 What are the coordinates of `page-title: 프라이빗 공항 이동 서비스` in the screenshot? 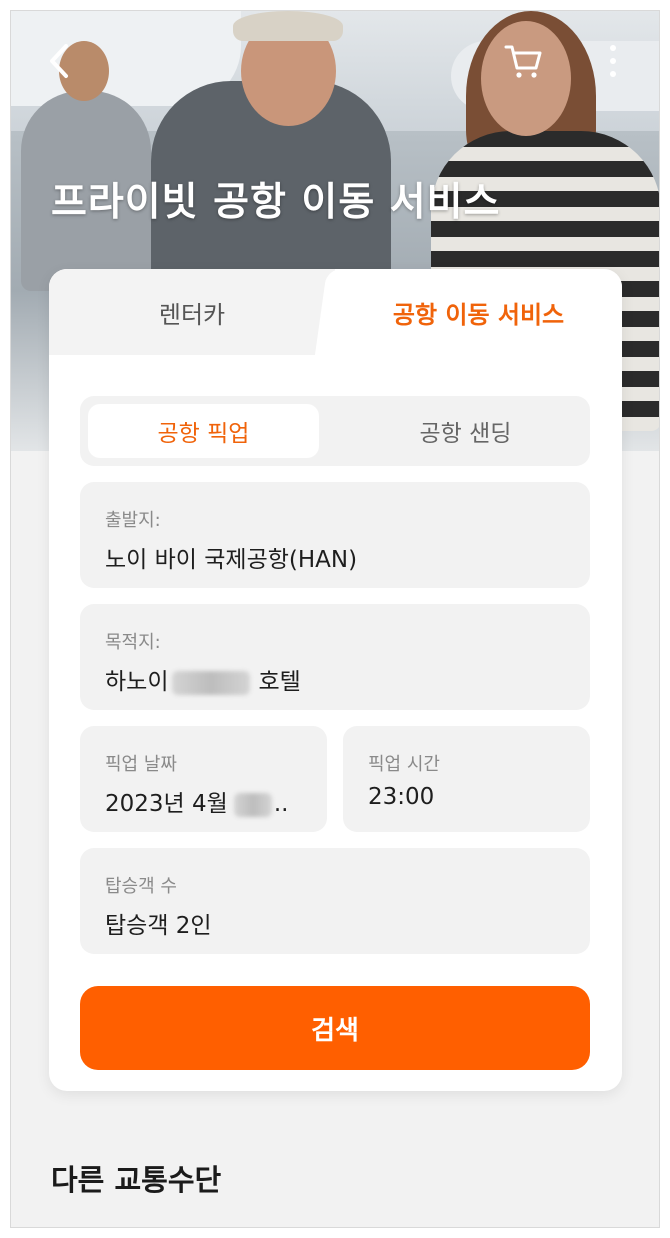 It's located at (276, 202).